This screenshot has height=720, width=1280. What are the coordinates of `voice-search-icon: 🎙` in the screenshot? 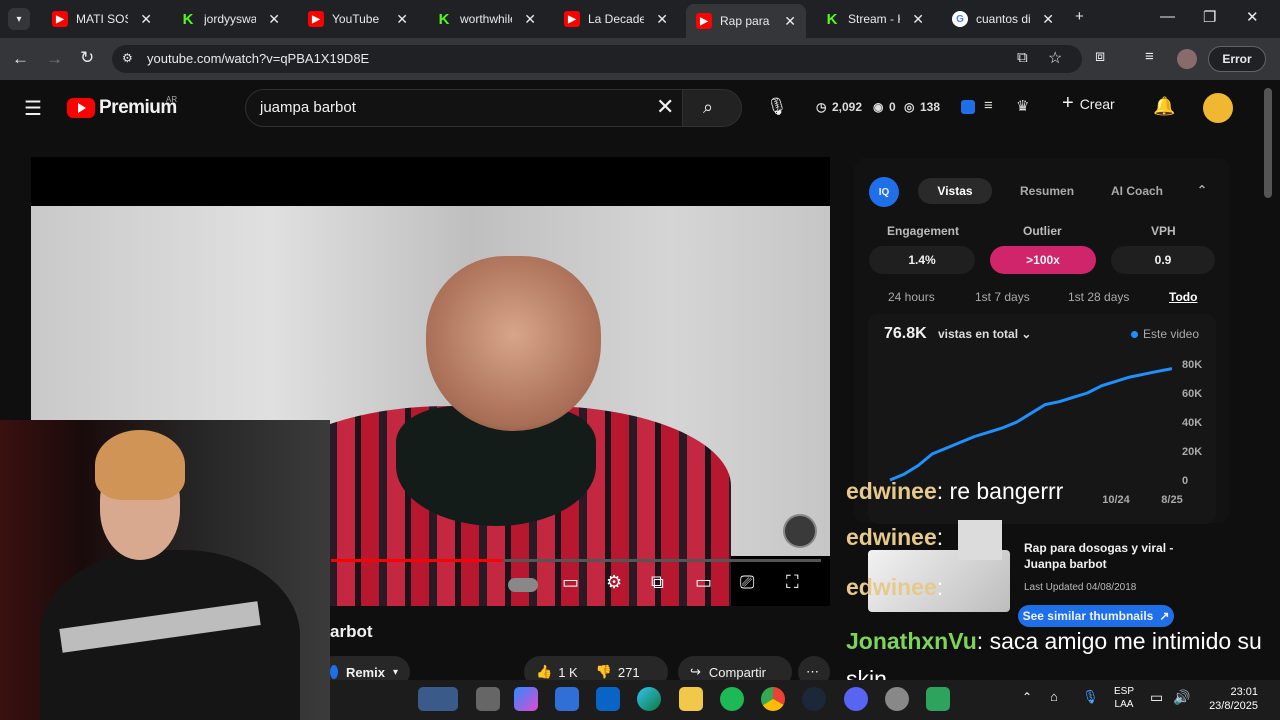 It's located at (777, 107).